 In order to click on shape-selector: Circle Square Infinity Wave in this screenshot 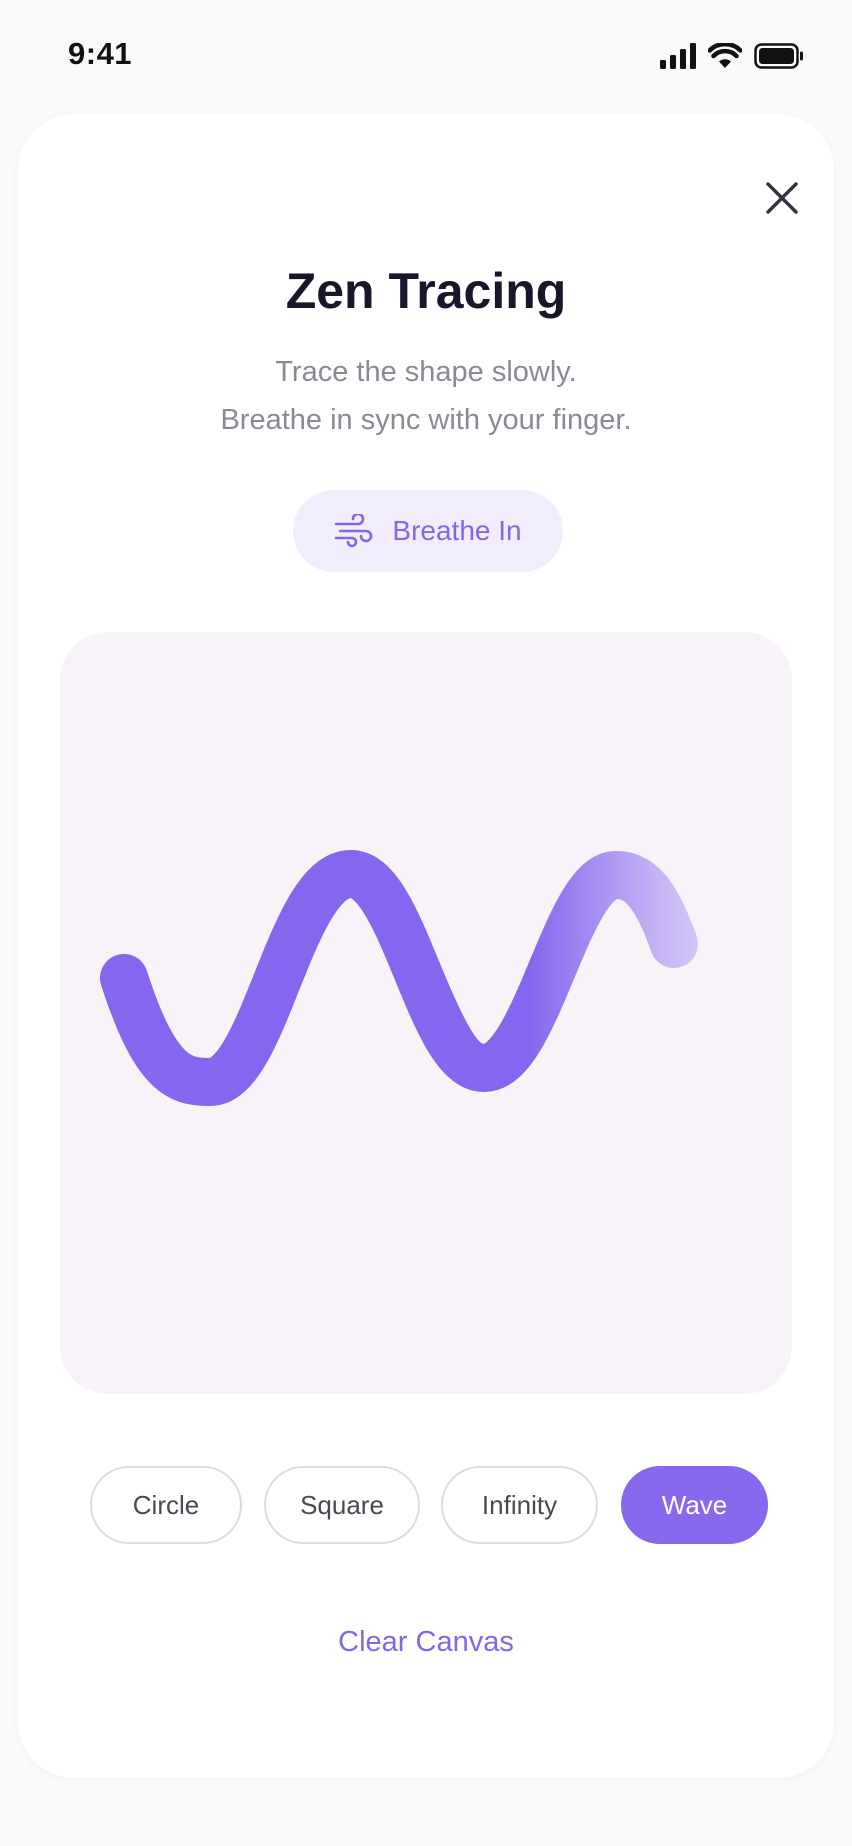, I will do `click(440, 1506)`.